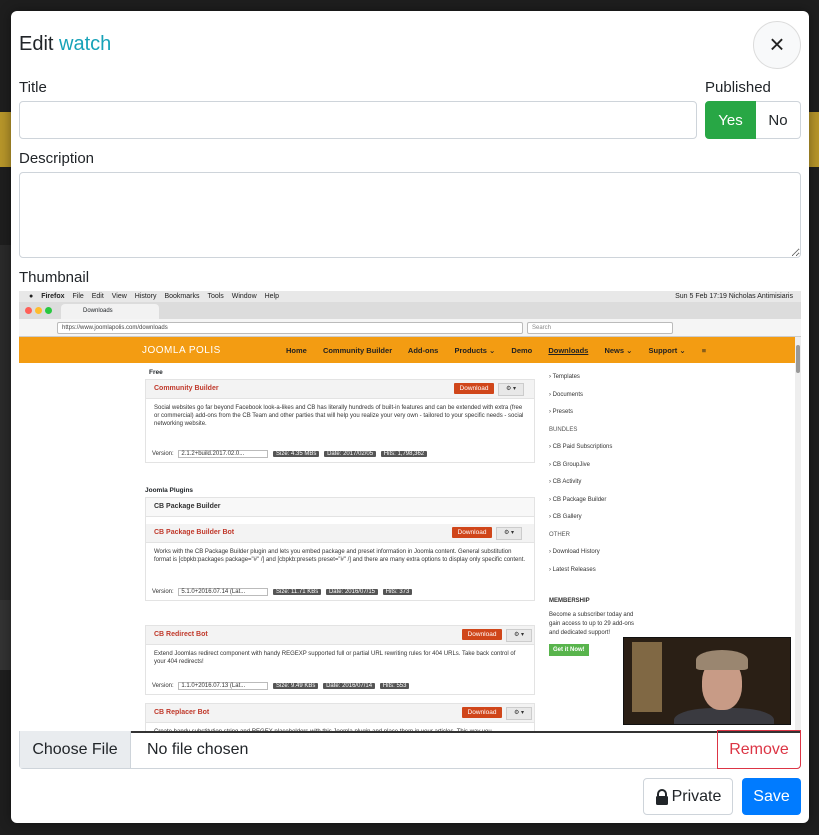 The height and width of the screenshot is (835, 819). What do you see at coordinates (119, 296) in the screenshot?
I see `menubar-item: View` at bounding box center [119, 296].